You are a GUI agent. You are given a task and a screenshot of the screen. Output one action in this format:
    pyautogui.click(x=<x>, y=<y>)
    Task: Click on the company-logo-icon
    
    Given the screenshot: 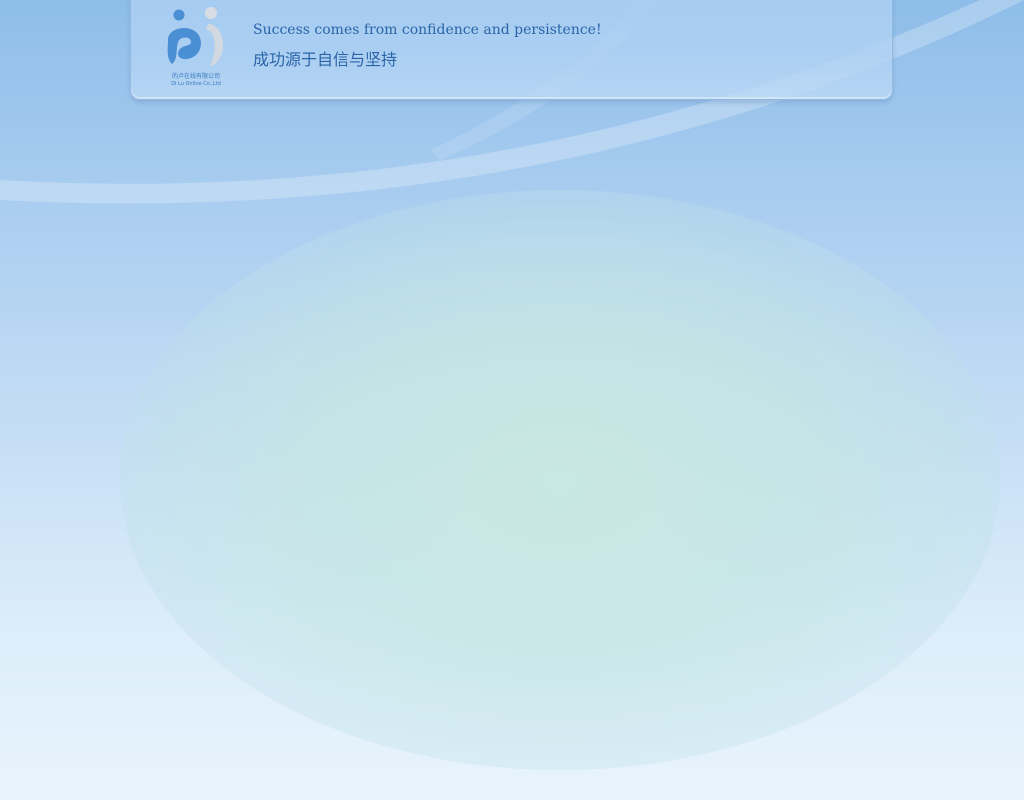 What is the action you would take?
    pyautogui.click(x=195, y=36)
    